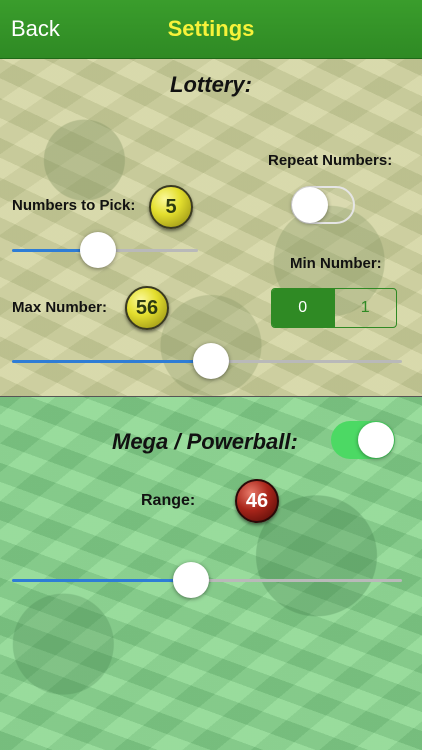 Image resolution: width=422 pixels, height=750 pixels. I want to click on numbers-to-pick-ball: 5, so click(171, 207).